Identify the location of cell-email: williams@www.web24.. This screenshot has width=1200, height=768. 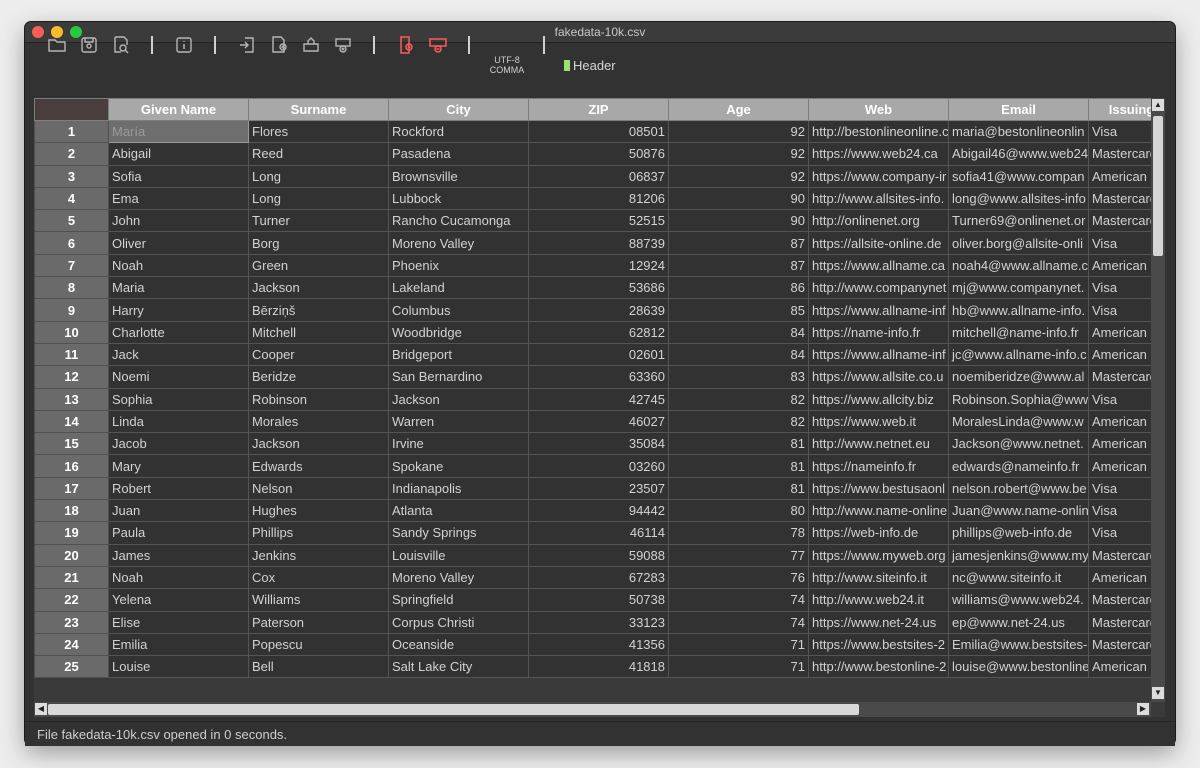
(1018, 600).